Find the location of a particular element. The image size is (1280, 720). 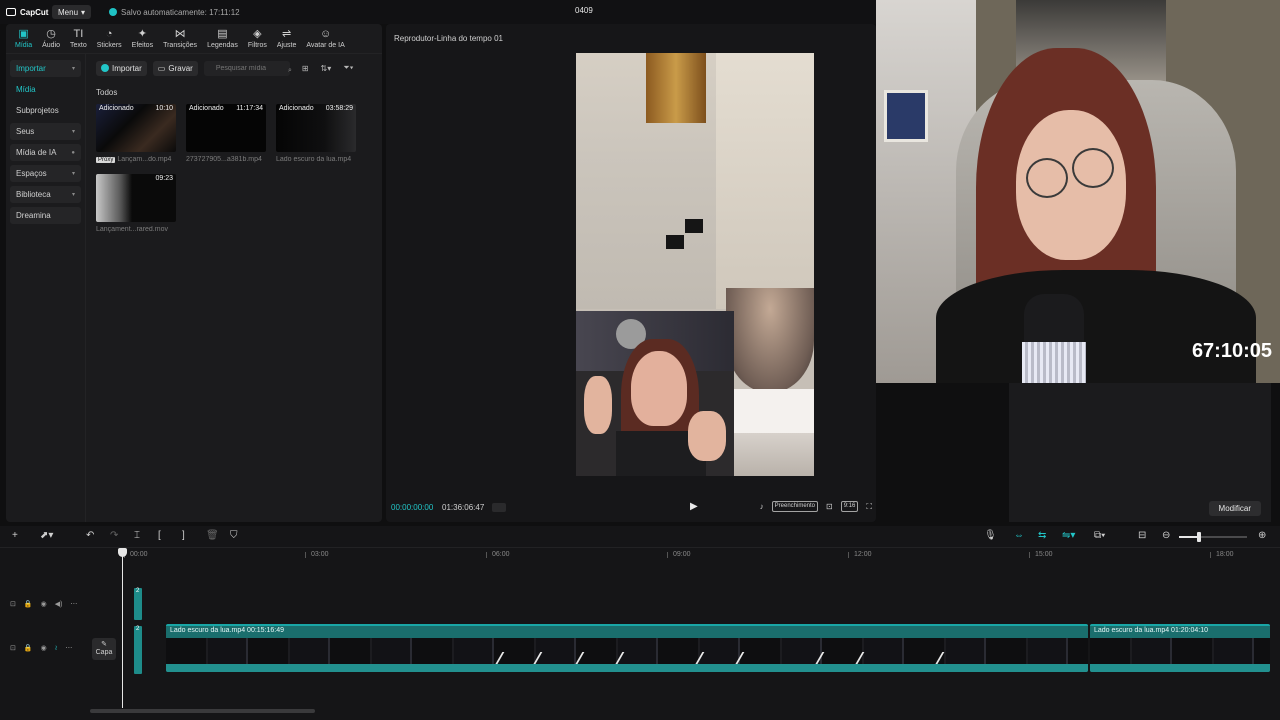

fullscreen-icon: ⛶ is located at coordinates (869, 507).